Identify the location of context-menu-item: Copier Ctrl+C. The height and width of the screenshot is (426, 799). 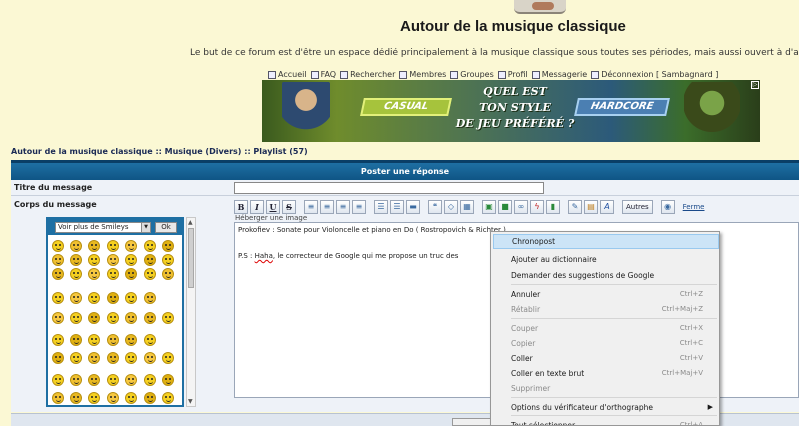
(606, 343).